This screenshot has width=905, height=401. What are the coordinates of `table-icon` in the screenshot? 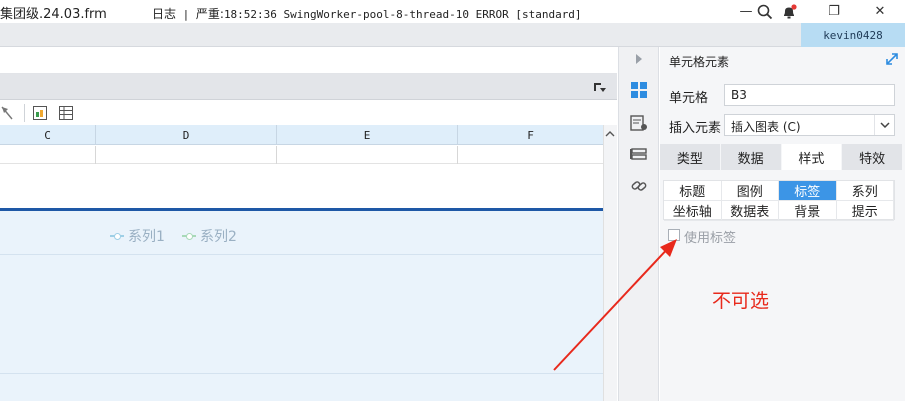 It's located at (66, 113).